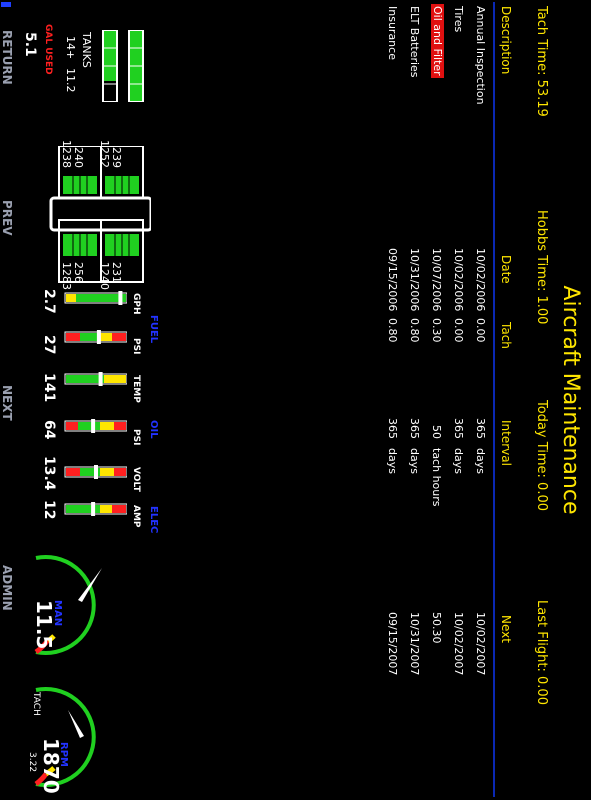 This screenshot has height=800, width=591. Describe the element at coordinates (7, 218) in the screenshot. I see `prev-button: PREV` at that location.